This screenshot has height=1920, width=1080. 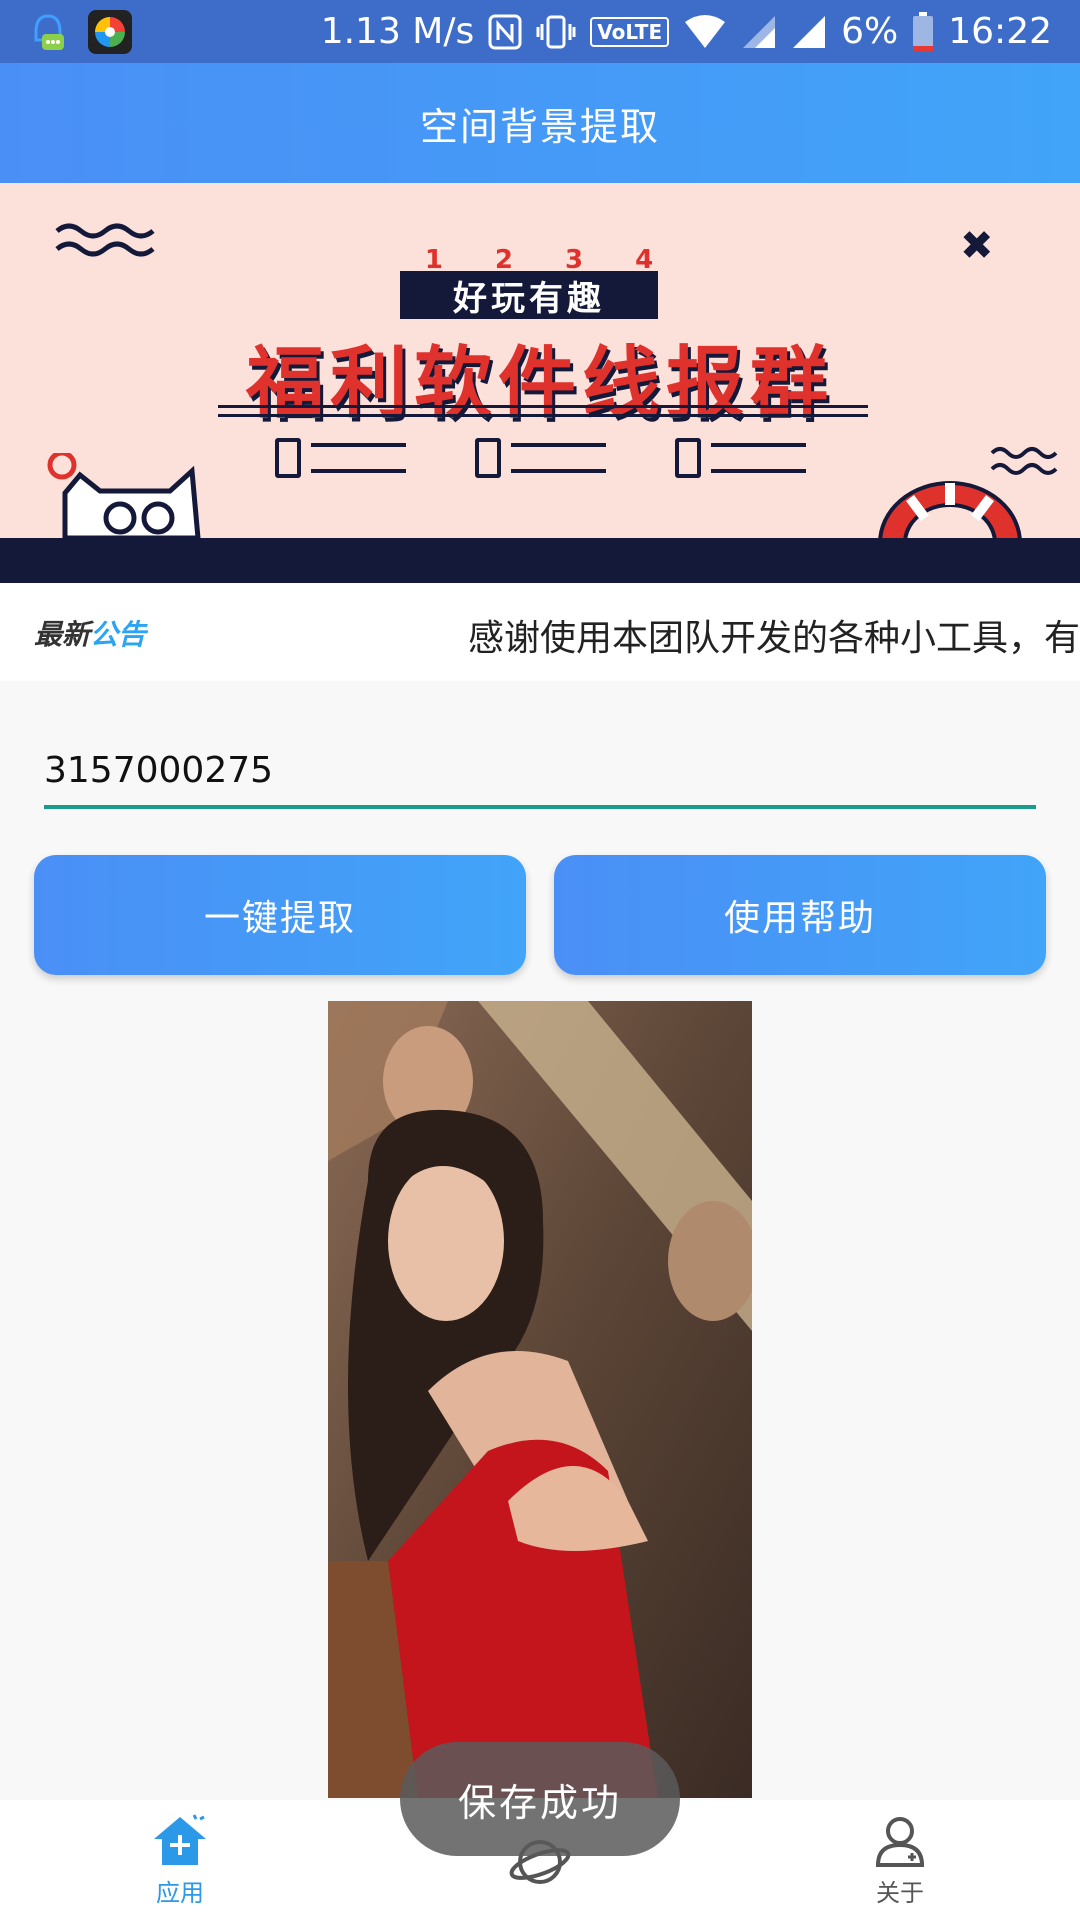 I want to click on nav-apps-label: 应用, so click(x=180, y=1892).